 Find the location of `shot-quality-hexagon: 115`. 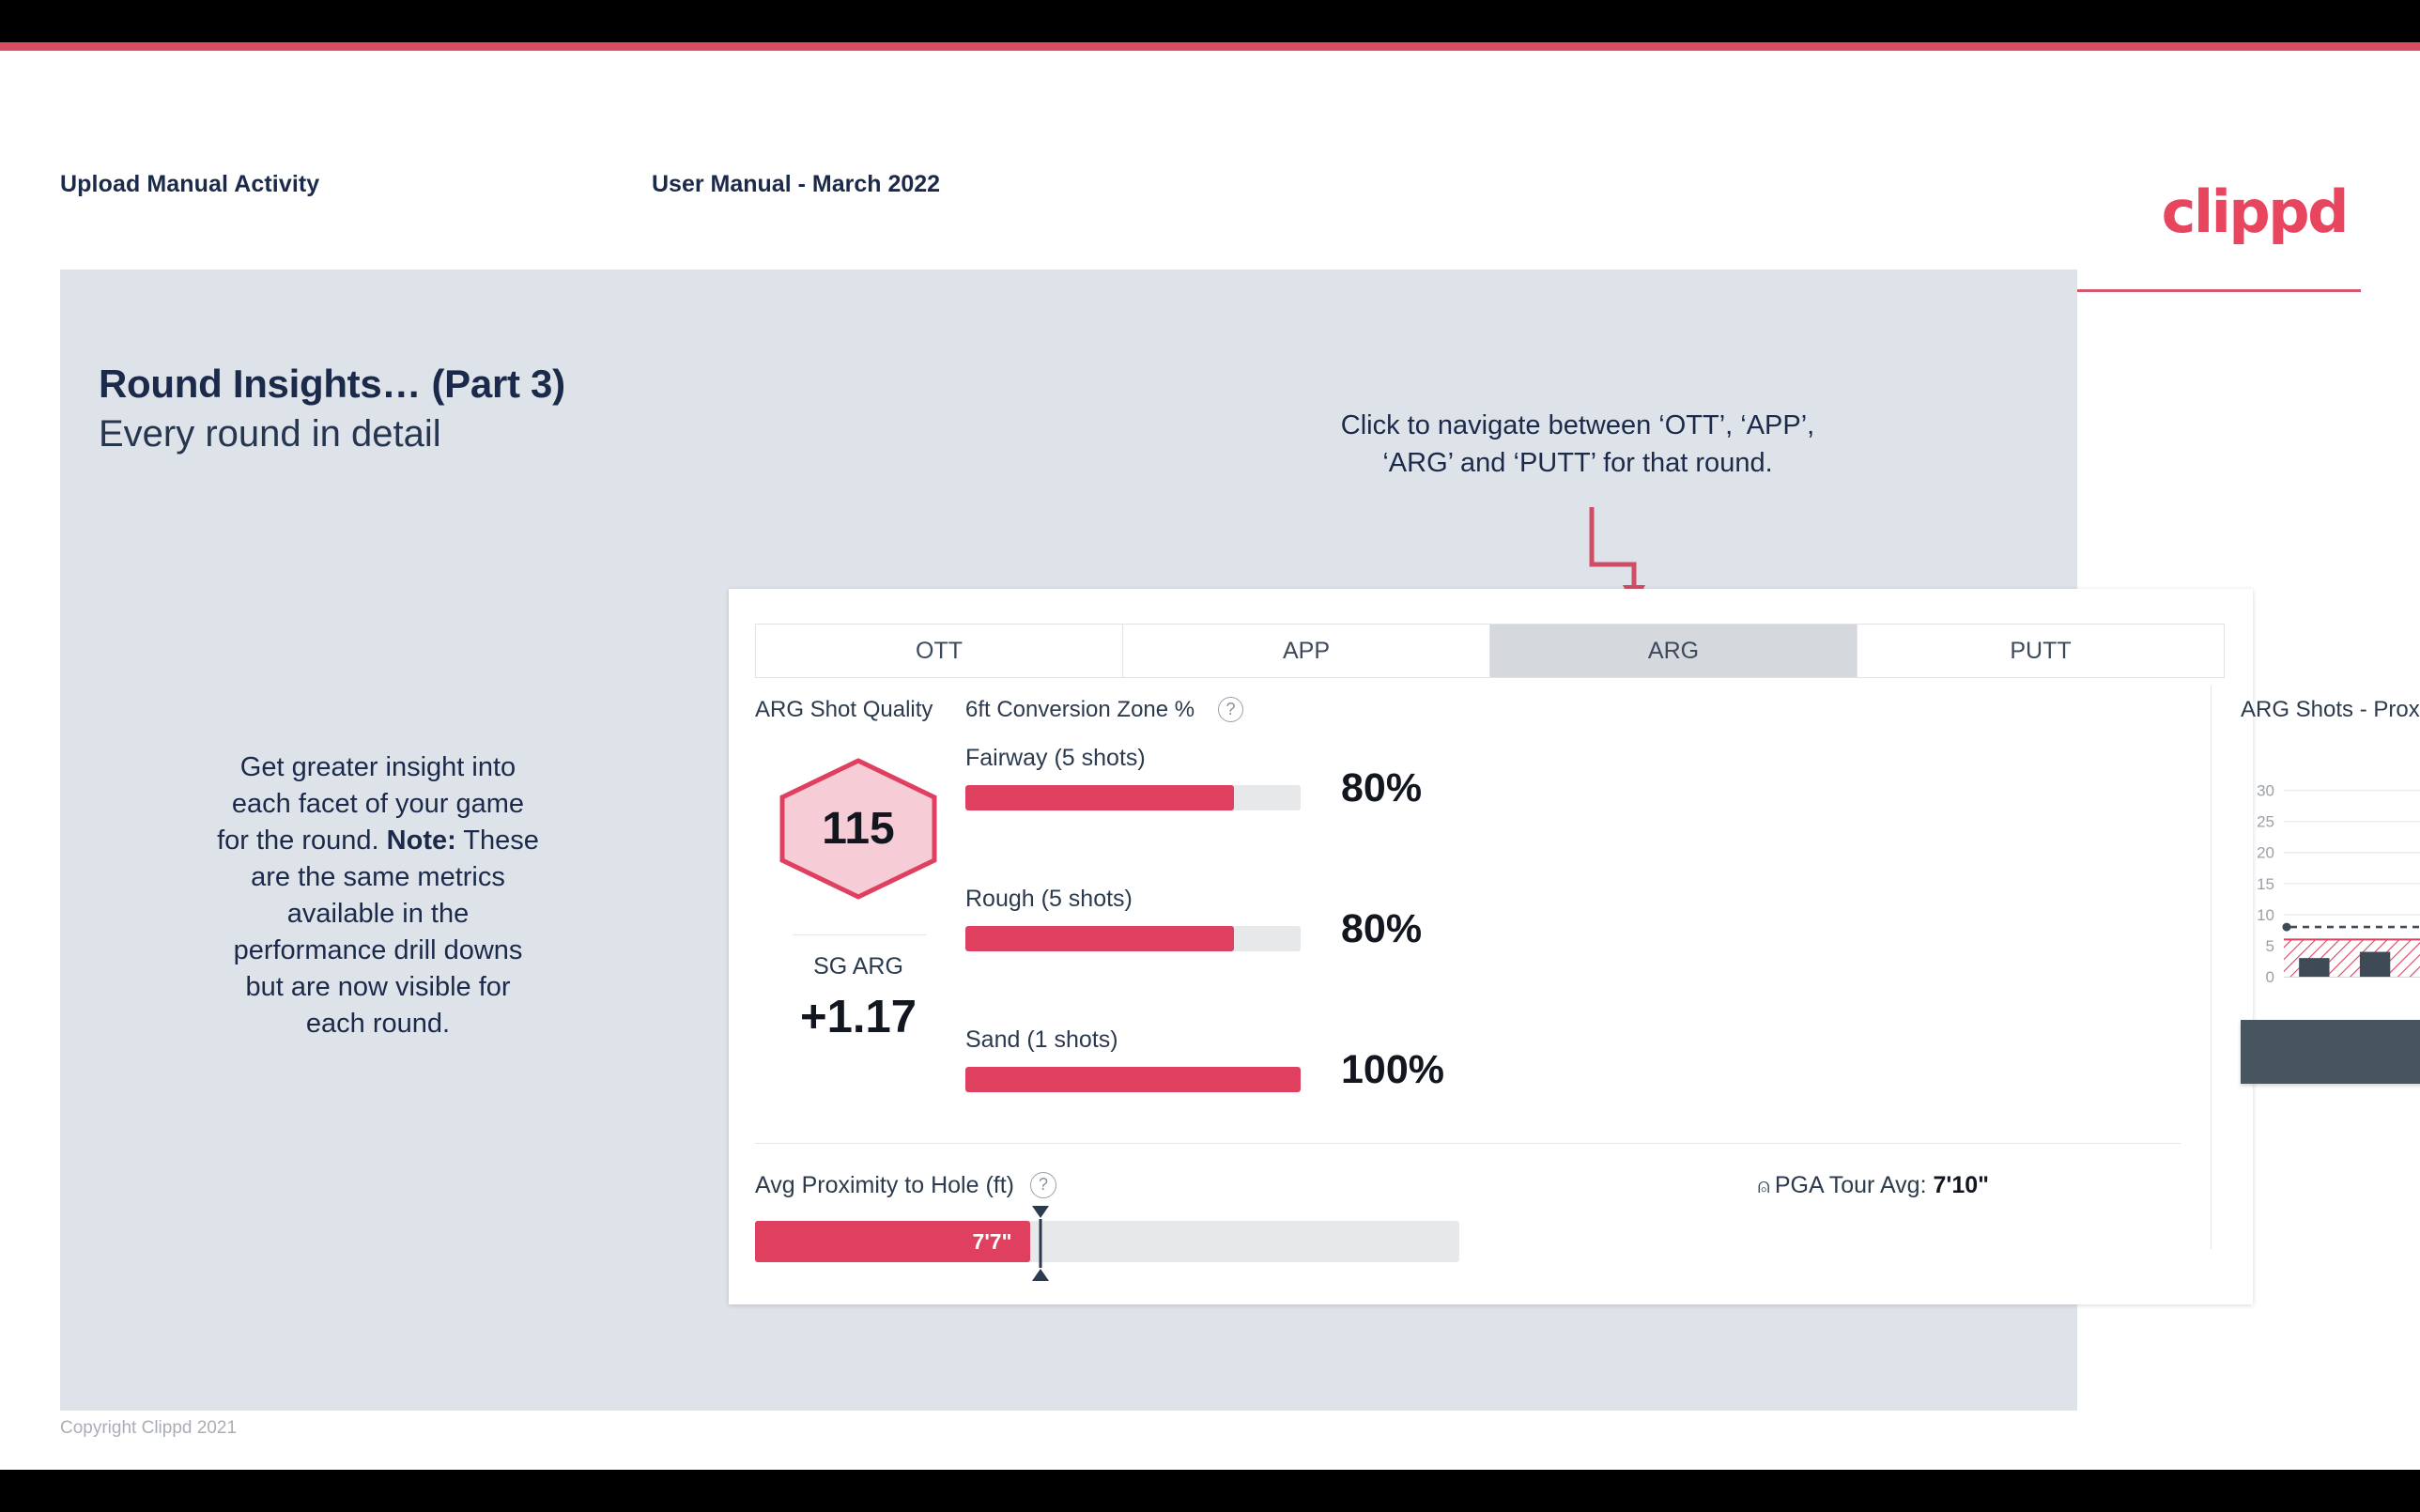

shot-quality-hexagon: 115 is located at coordinates (858, 829).